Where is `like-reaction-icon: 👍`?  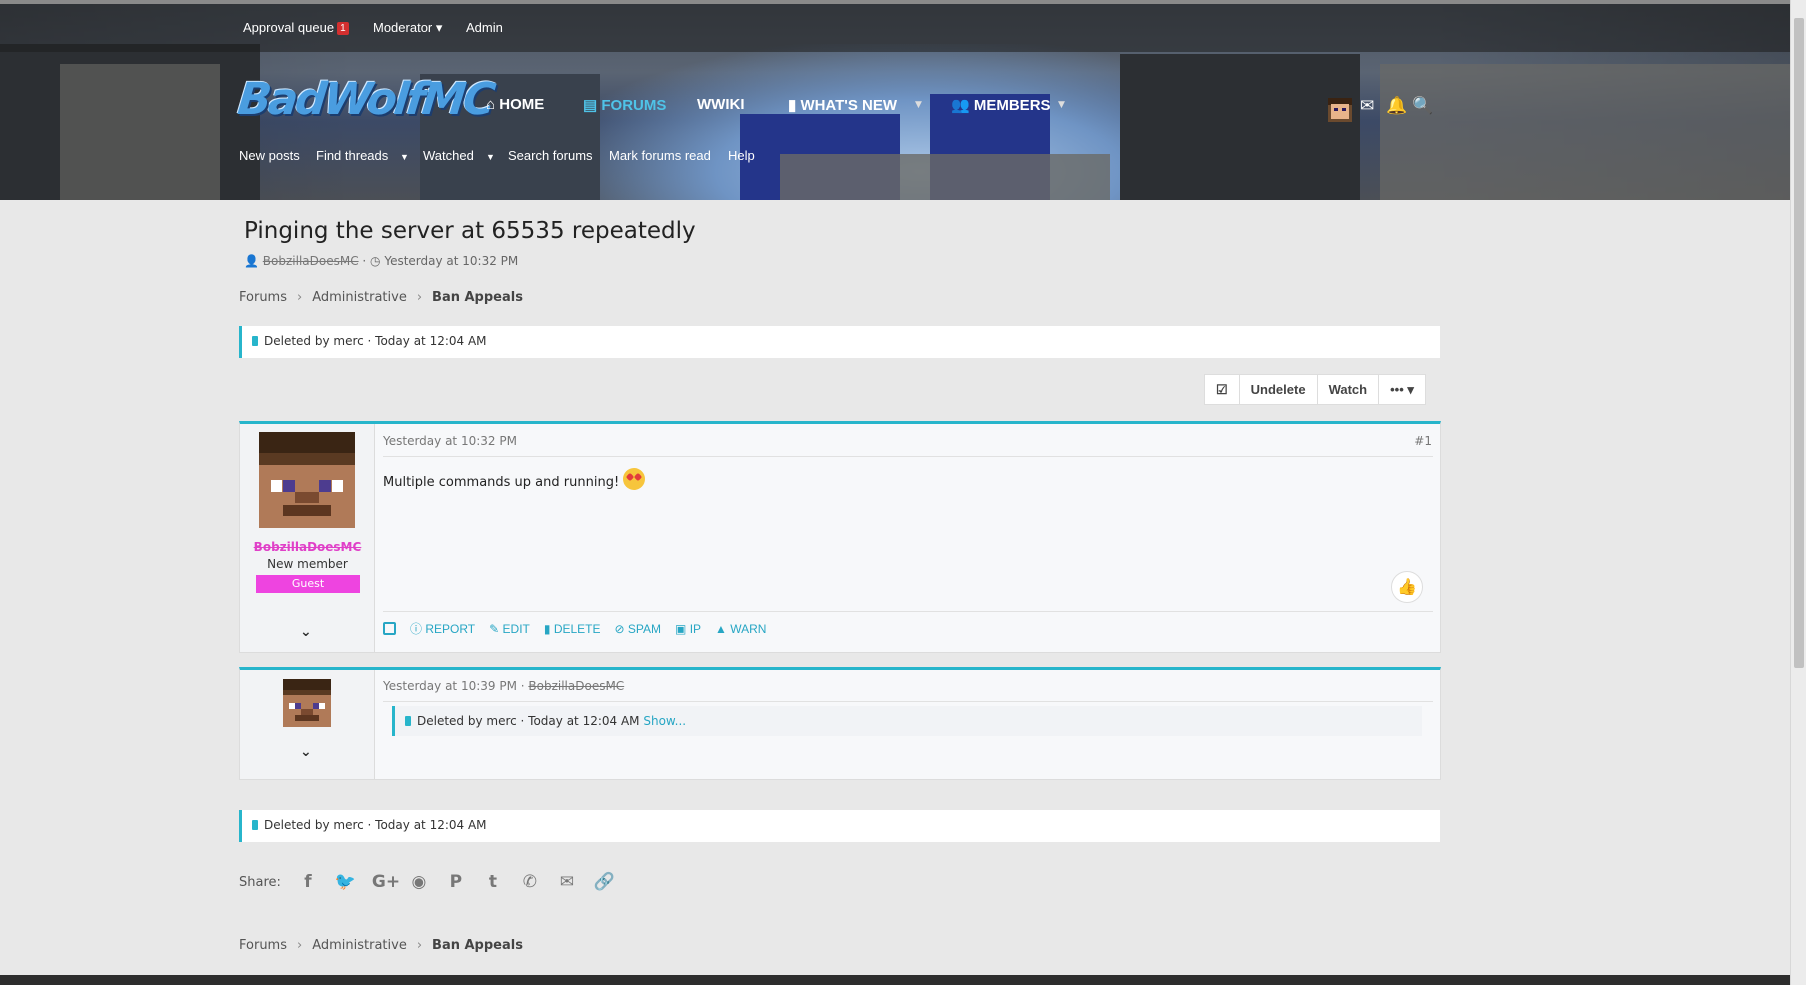
like-reaction-icon: 👍 is located at coordinates (1407, 587).